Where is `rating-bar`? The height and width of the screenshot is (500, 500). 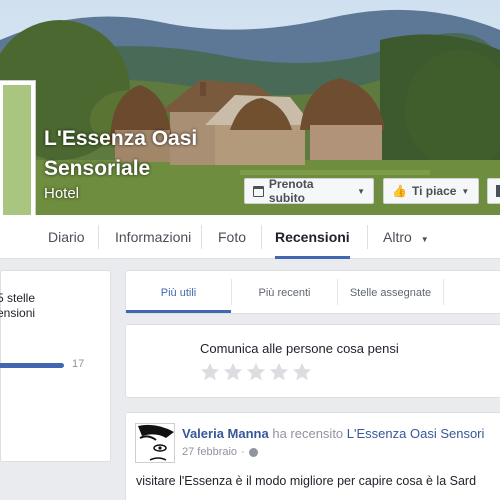 rating-bar is located at coordinates (32, 365).